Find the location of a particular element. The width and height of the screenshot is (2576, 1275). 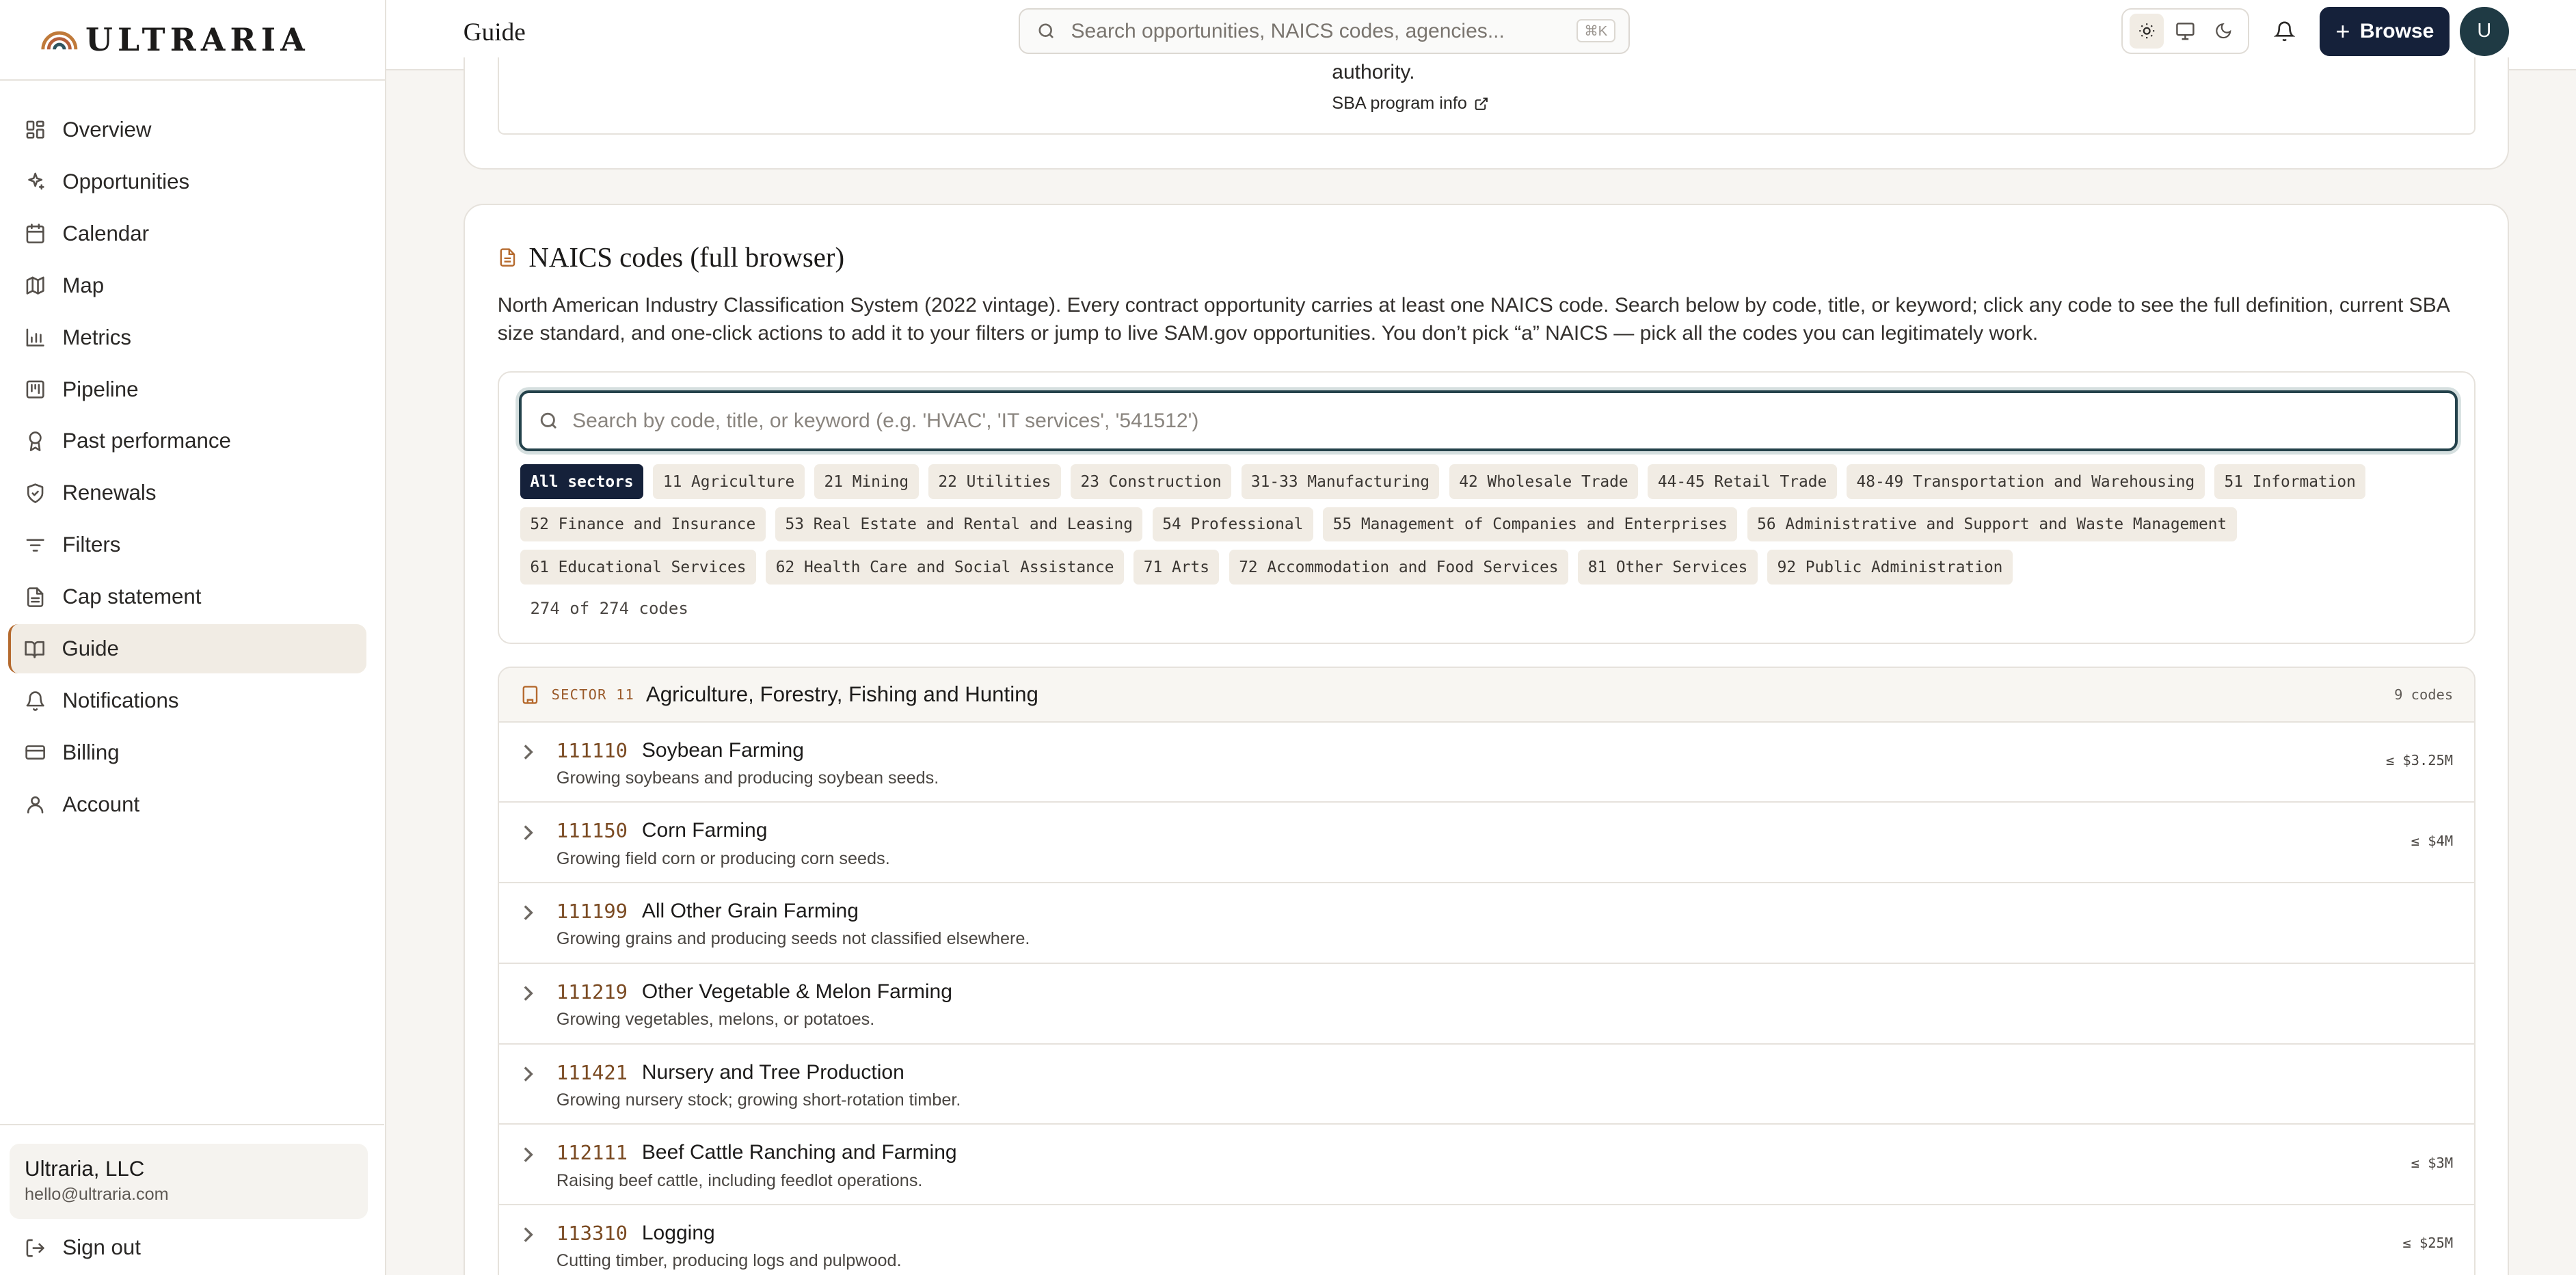

sidebar-item-guide: Guide is located at coordinates (187, 649).